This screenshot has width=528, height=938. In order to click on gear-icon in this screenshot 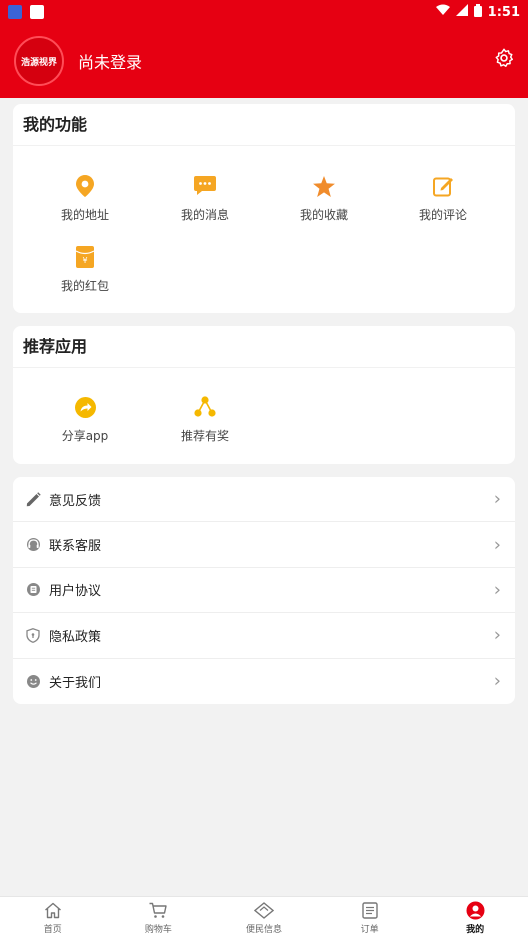, I will do `click(504, 60)`.